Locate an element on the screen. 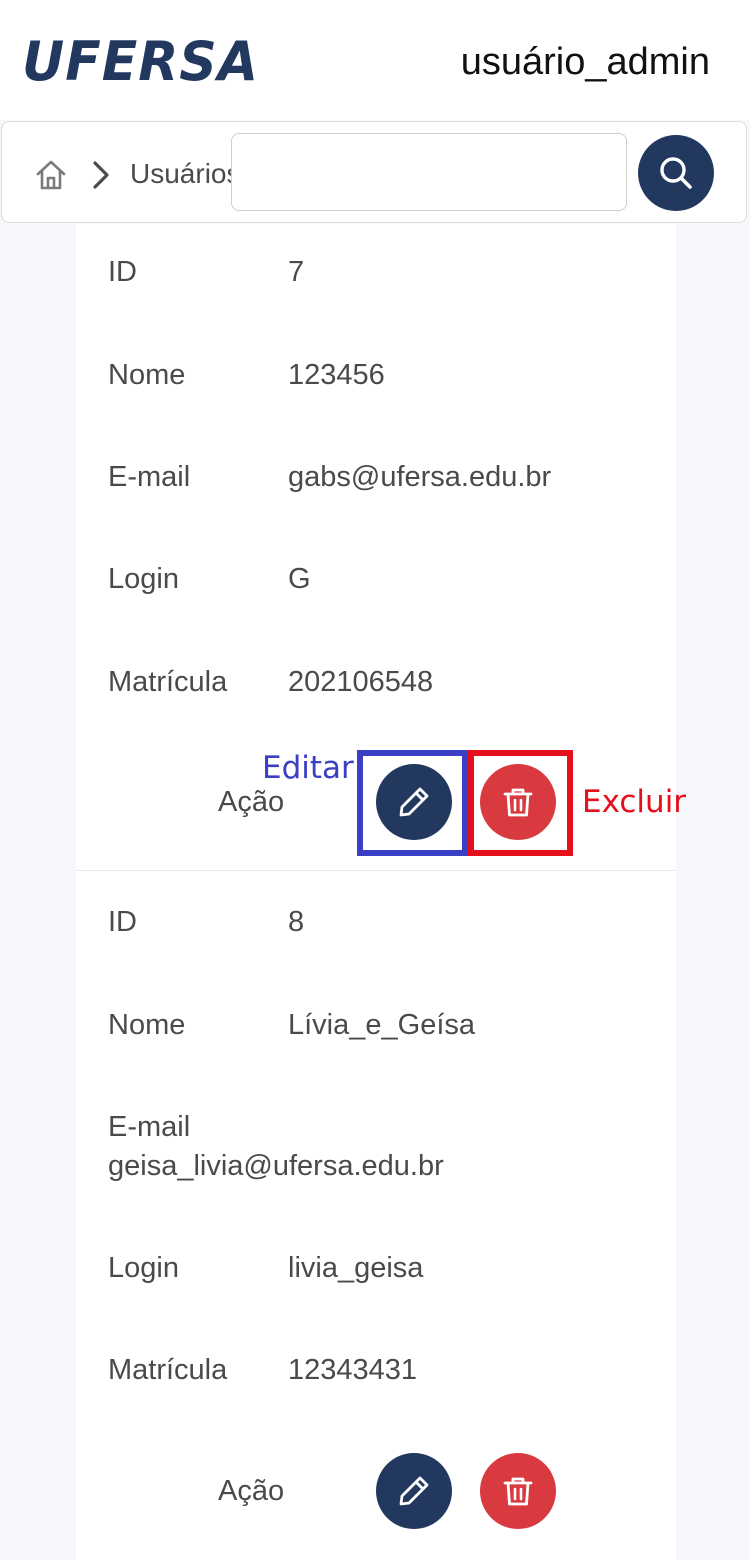 This screenshot has width=750, height=1560. breadcrumb-toolbar: Usuários is located at coordinates (374, 172).